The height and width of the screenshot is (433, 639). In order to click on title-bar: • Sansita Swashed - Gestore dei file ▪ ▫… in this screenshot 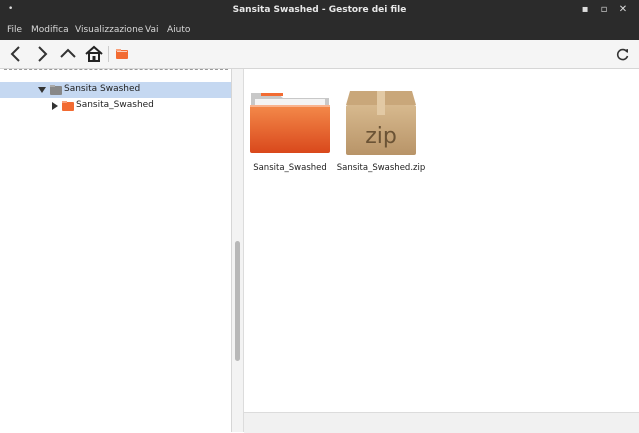, I will do `click(319, 11)`.